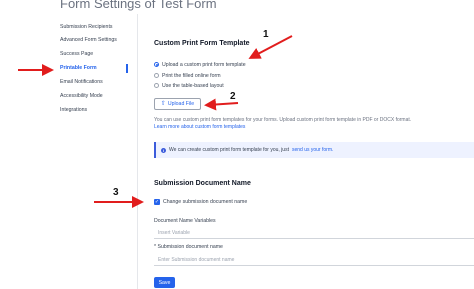  I want to click on checkbox: ✓, so click(157, 202).